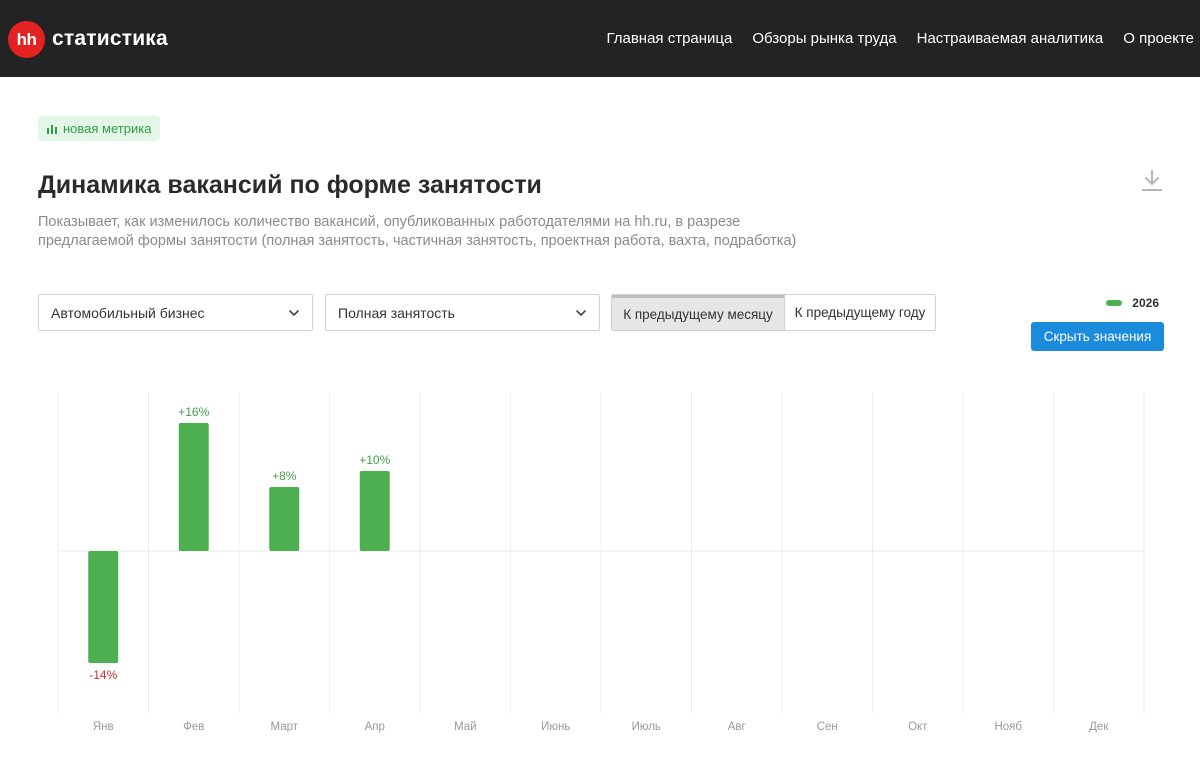 The height and width of the screenshot is (766, 1200). What do you see at coordinates (1145, 303) in the screenshot?
I see `legend-label-2026: 2026` at bounding box center [1145, 303].